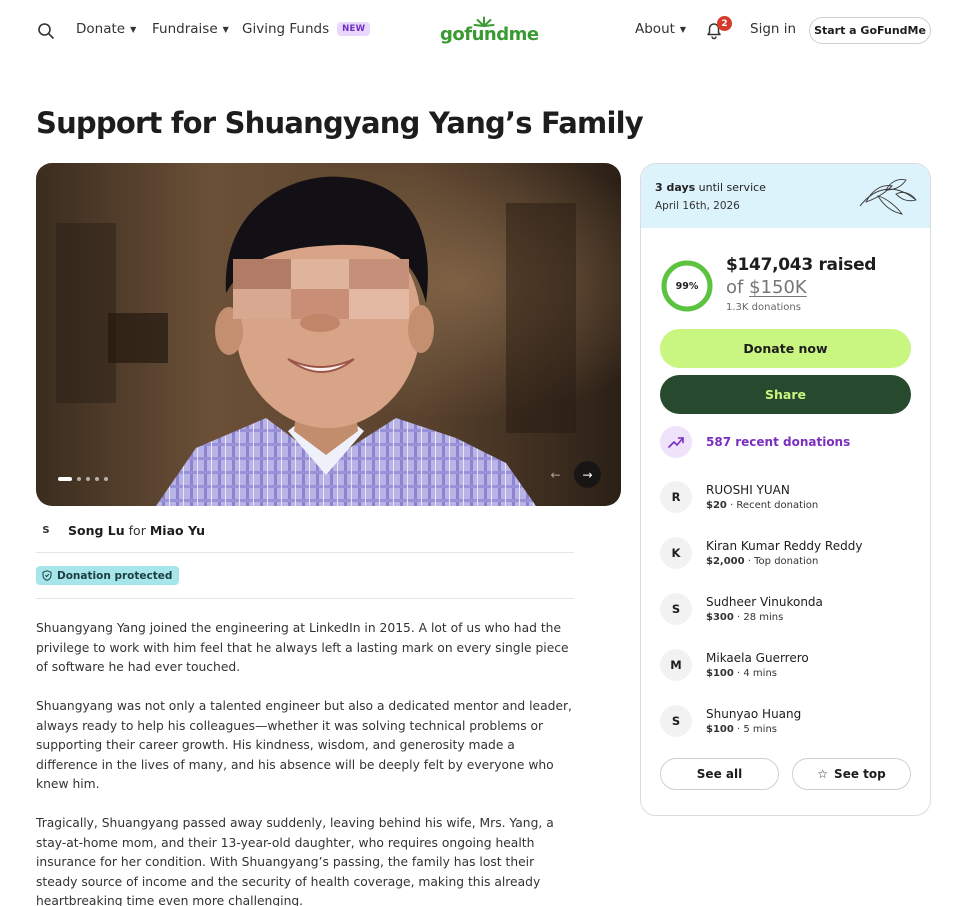 This screenshot has height=906, width=960. I want to click on shield-icon, so click(47, 575).